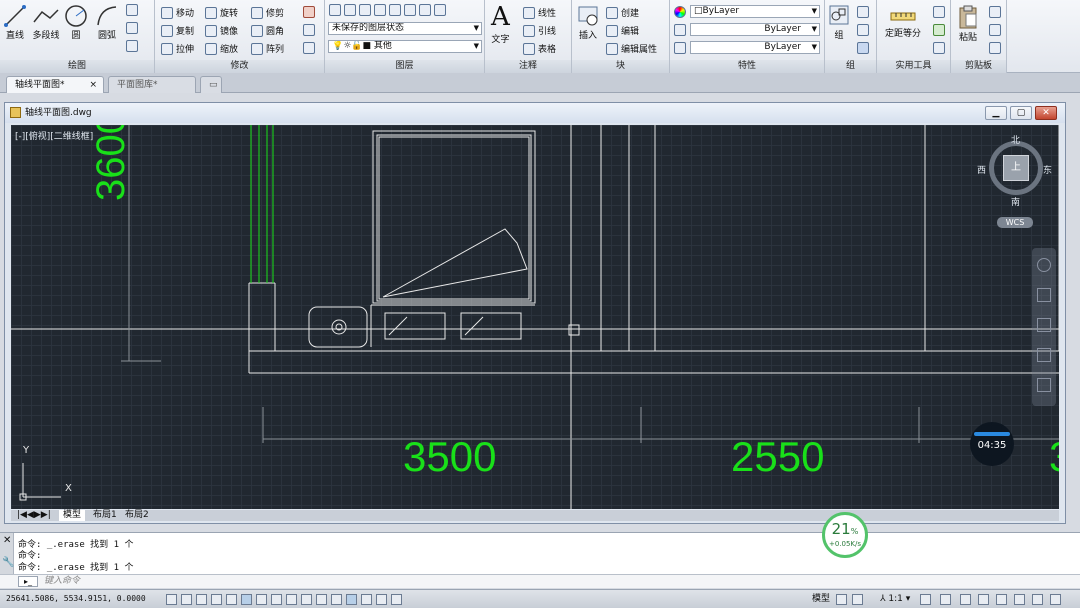 The height and width of the screenshot is (608, 1080). What do you see at coordinates (1021, 113) in the screenshot?
I see `maximize-button: ▢` at bounding box center [1021, 113].